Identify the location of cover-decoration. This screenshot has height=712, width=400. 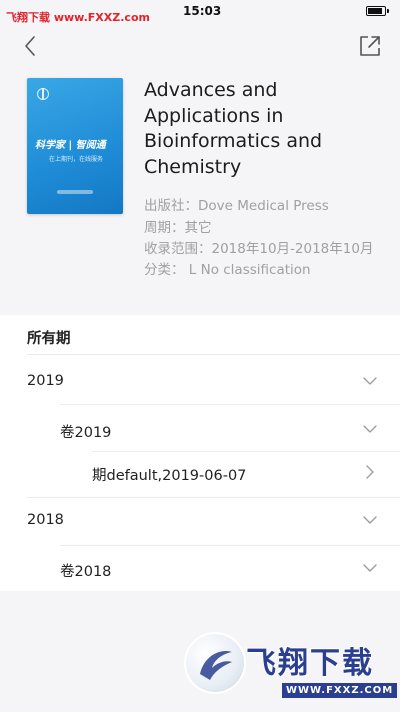
(75, 192).